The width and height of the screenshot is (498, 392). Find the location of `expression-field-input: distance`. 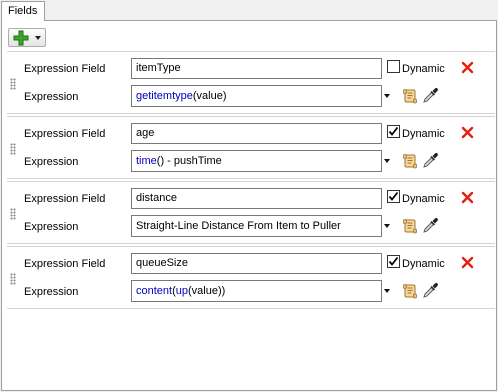

expression-field-input: distance is located at coordinates (256, 198).